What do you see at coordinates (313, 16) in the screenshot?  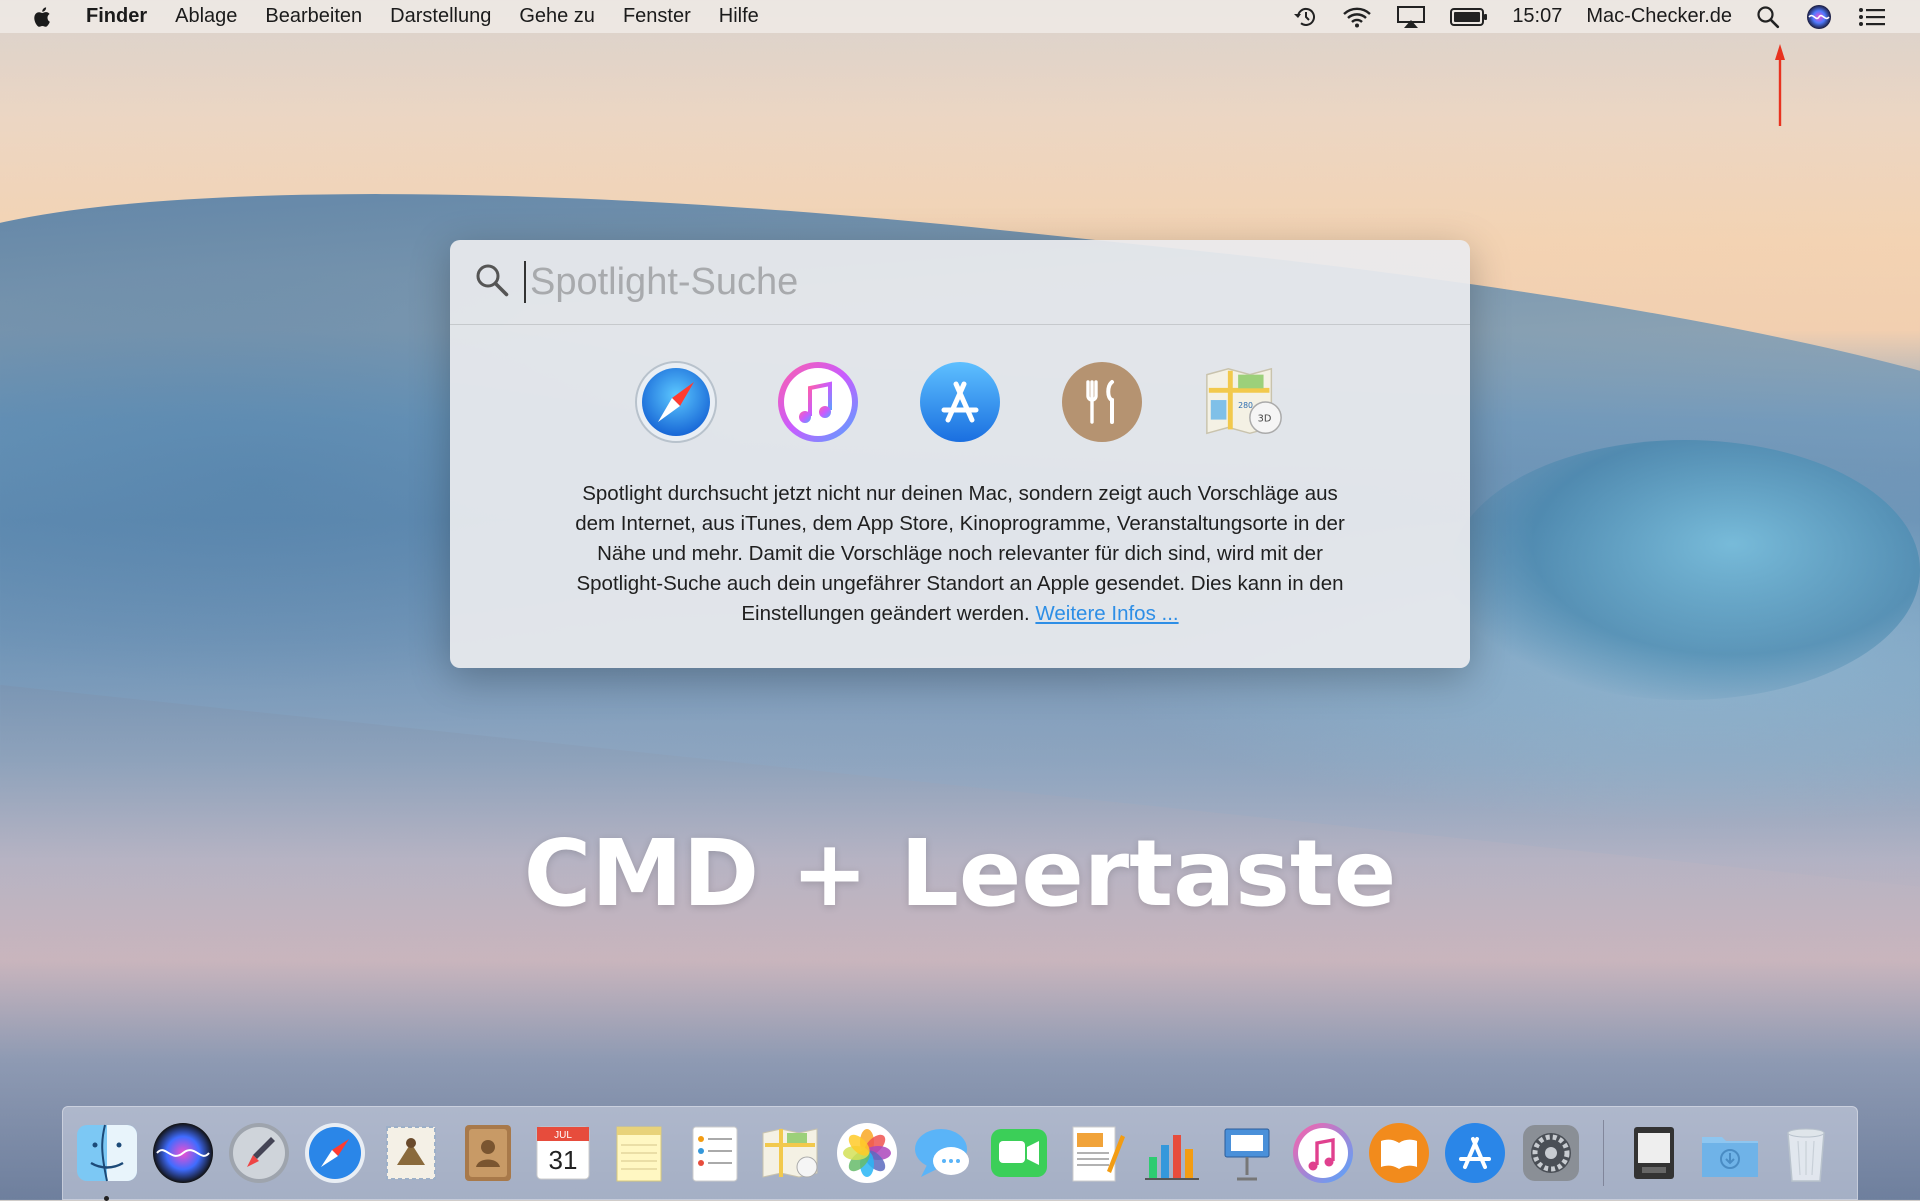 I see `menu-bearbeiten: Bearbeiten` at bounding box center [313, 16].